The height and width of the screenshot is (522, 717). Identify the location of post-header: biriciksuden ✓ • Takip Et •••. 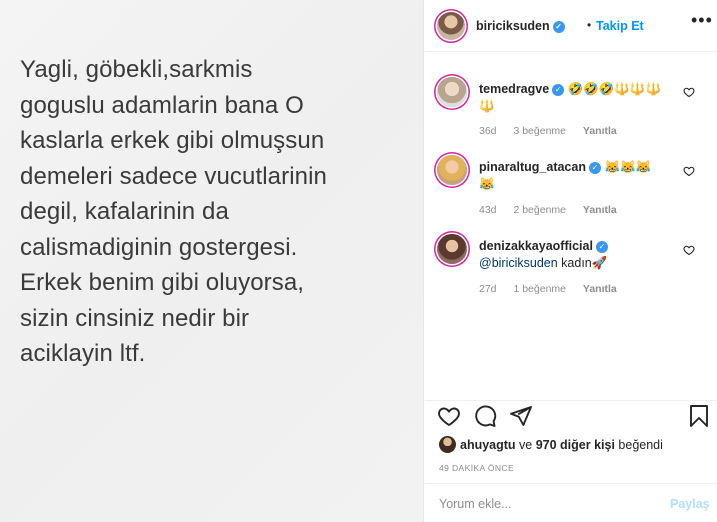
(571, 26).